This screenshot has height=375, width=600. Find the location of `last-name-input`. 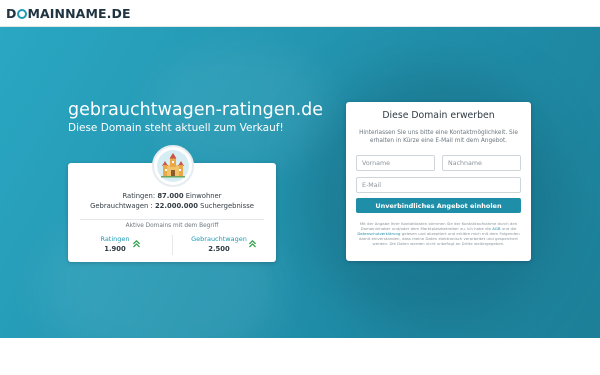

last-name-input is located at coordinates (481, 163).